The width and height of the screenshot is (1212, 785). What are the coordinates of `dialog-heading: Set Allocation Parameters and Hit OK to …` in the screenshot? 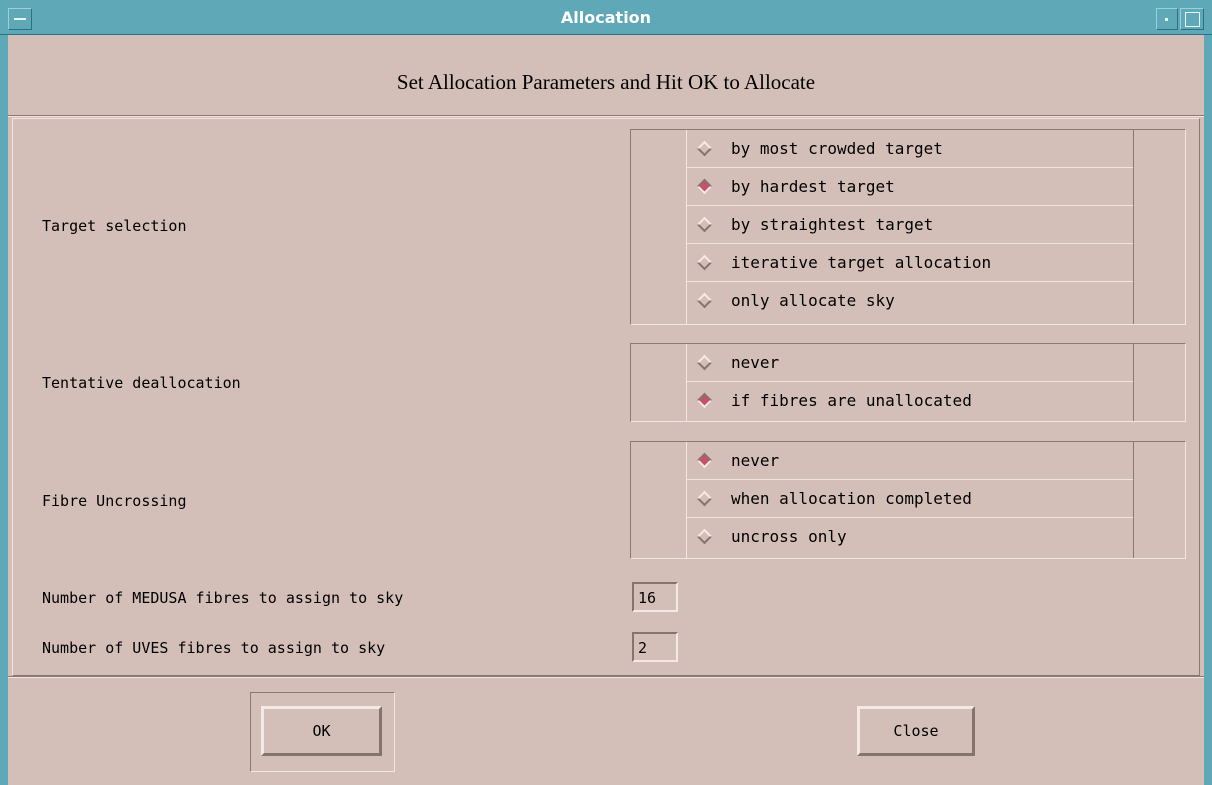 It's located at (606, 82).